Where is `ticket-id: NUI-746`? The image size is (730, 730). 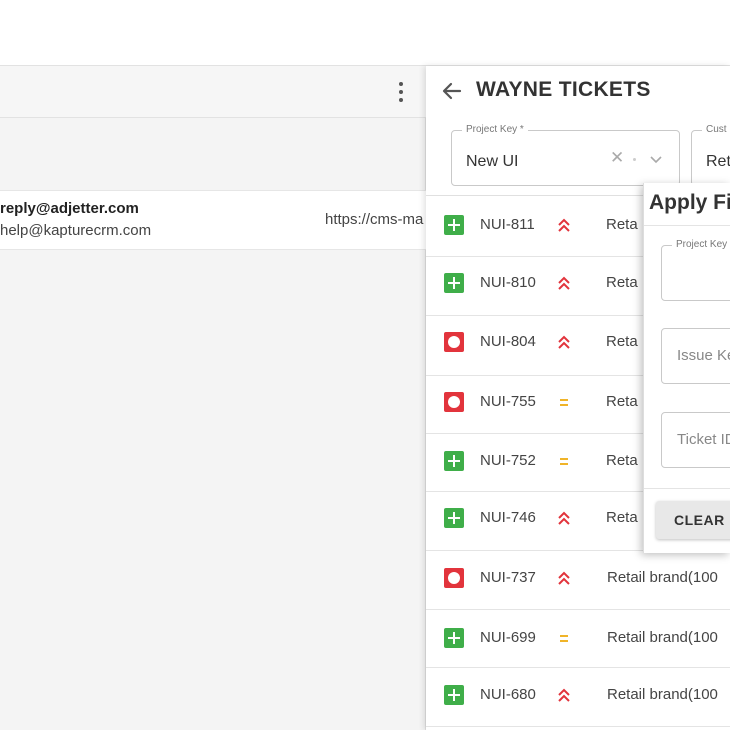 ticket-id: NUI-746 is located at coordinates (508, 517).